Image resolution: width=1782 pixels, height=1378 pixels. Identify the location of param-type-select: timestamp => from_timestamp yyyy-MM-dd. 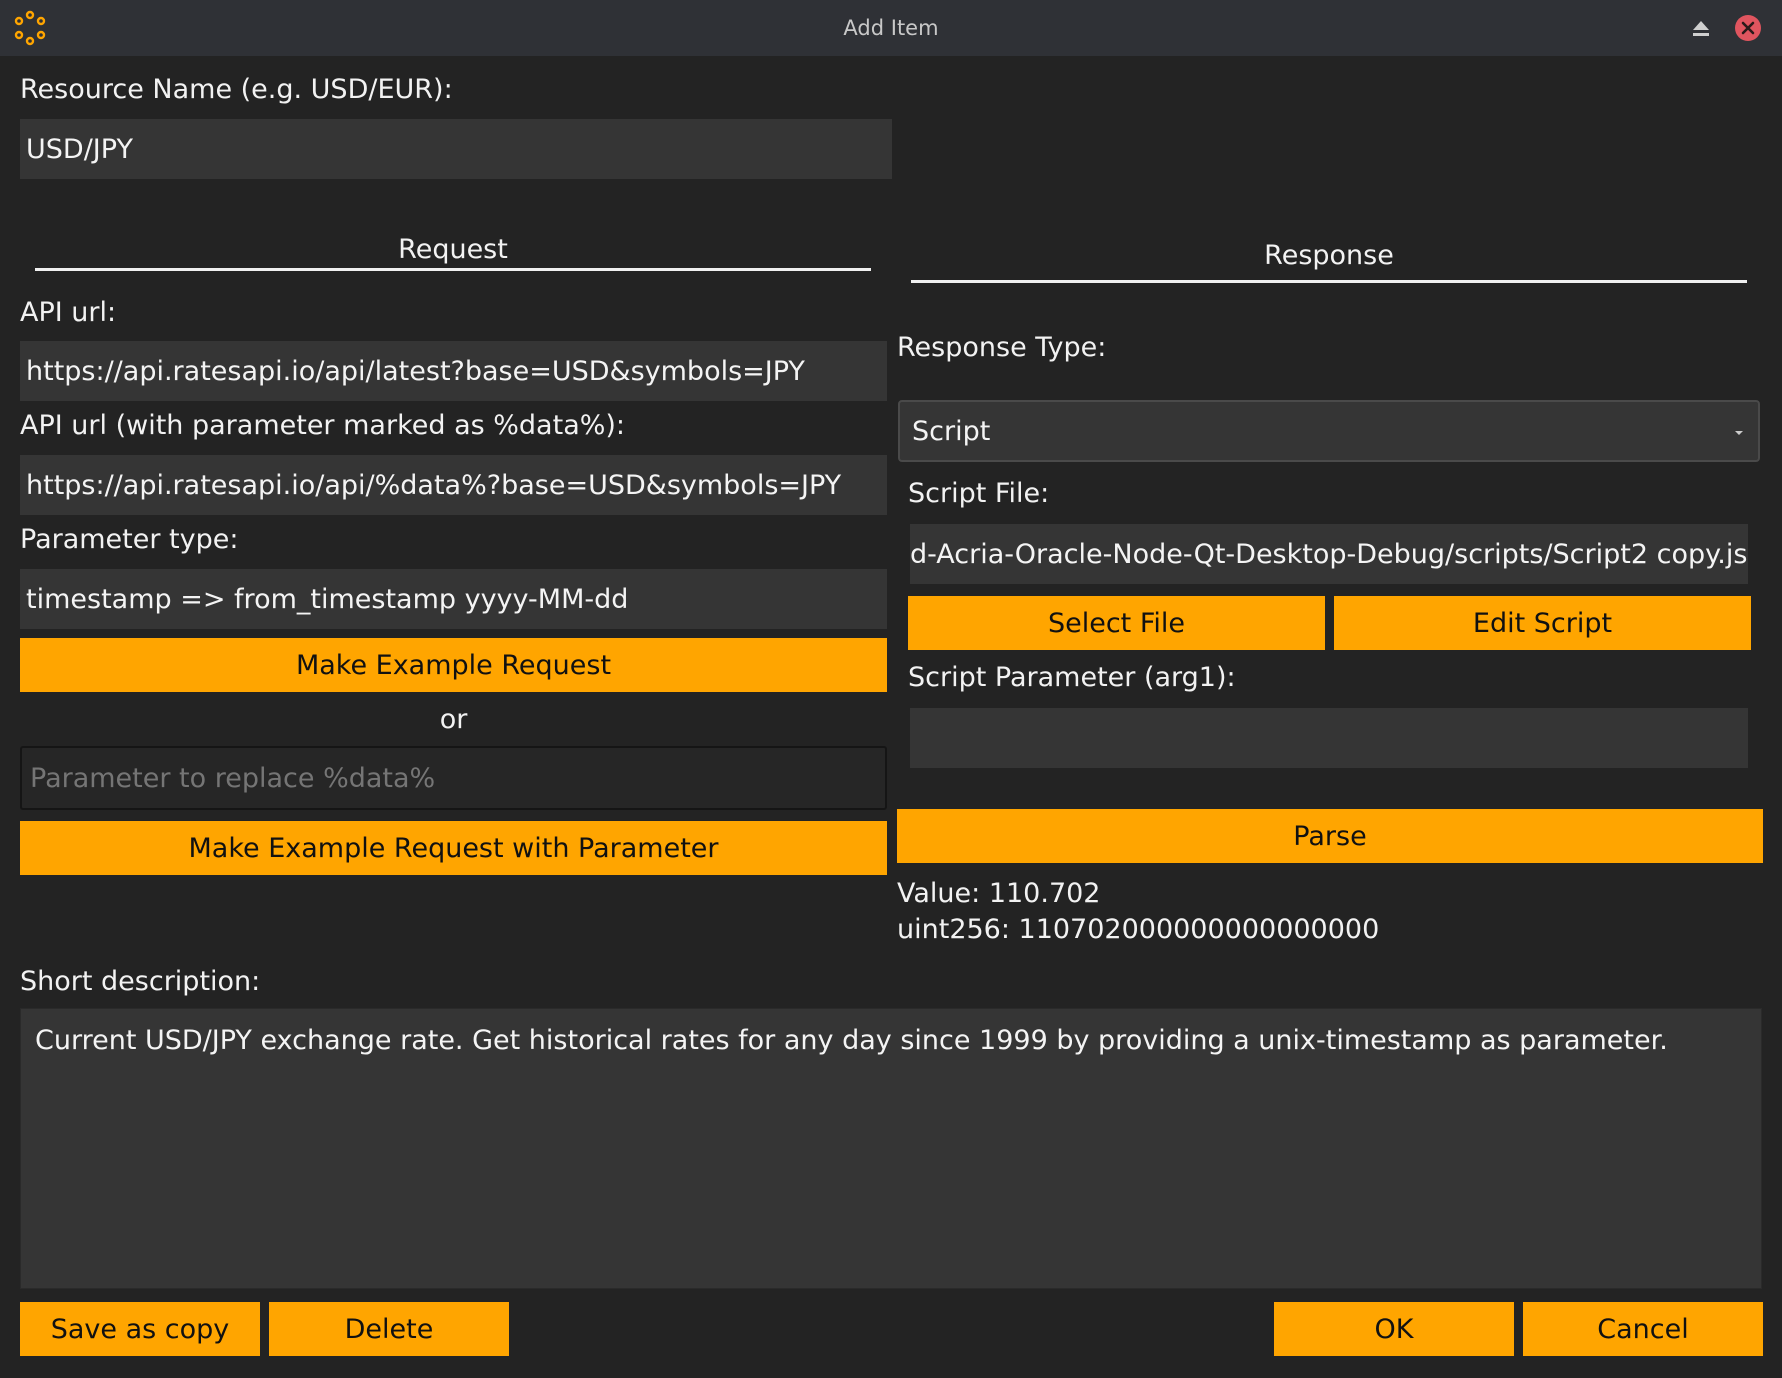
(453, 599).